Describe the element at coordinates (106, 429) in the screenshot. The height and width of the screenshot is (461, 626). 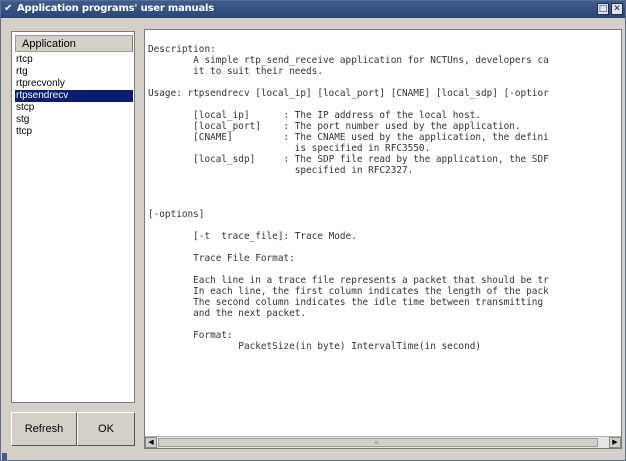
I see `ok-button: OK` at that location.